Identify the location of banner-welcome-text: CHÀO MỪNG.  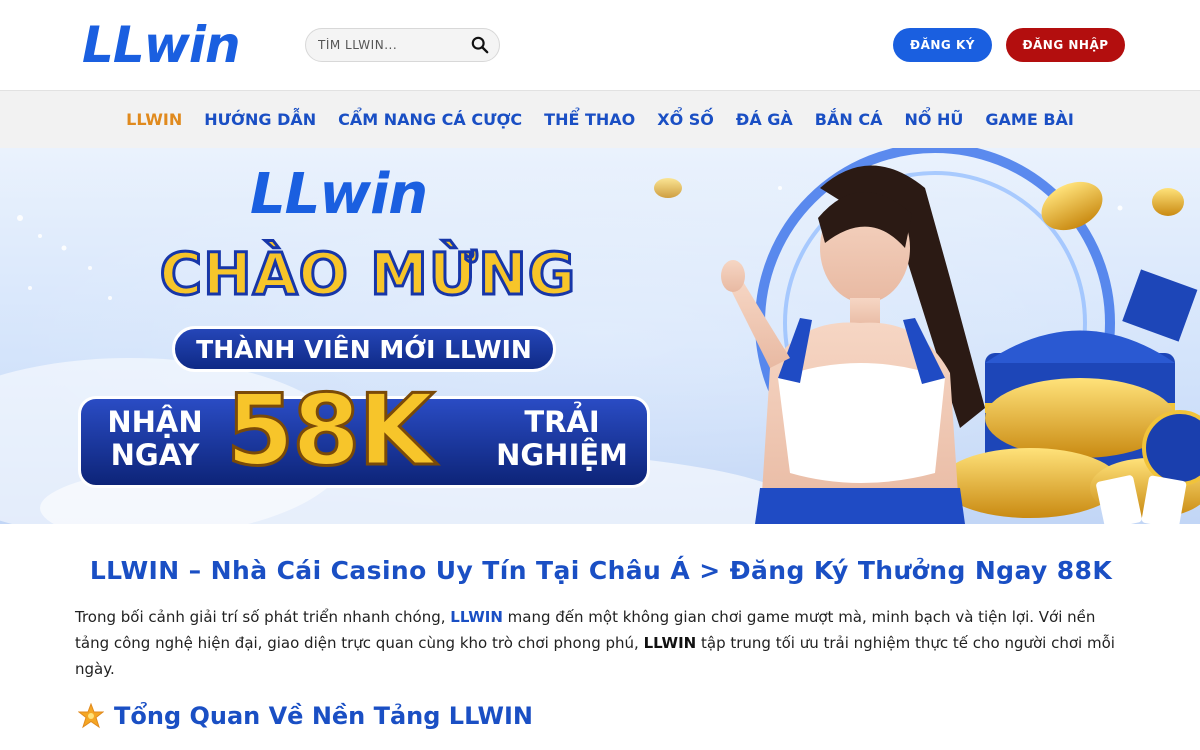
(367, 274).